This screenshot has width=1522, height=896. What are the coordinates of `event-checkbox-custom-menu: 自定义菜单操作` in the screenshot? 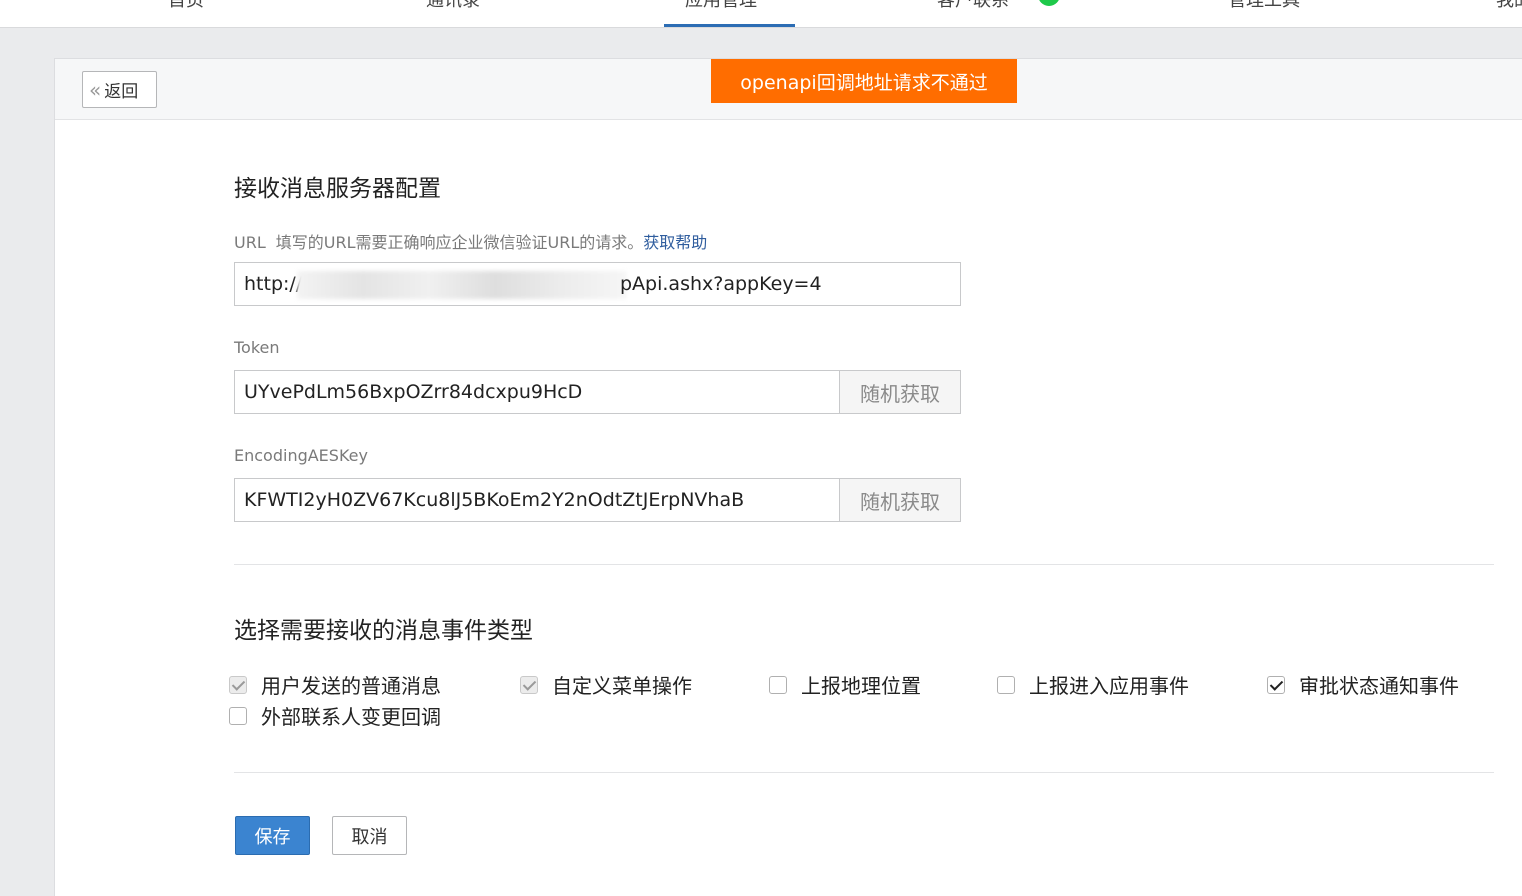 It's located at (606, 684).